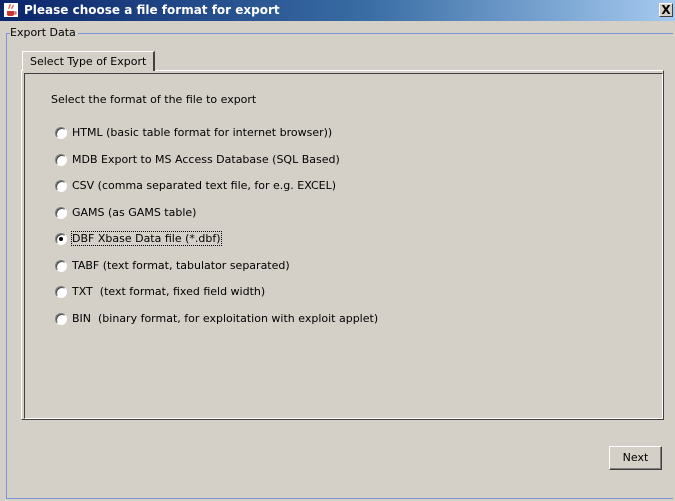  What do you see at coordinates (168, 291) in the screenshot?
I see `option-label: TXT (text format, fixed field width)` at bounding box center [168, 291].